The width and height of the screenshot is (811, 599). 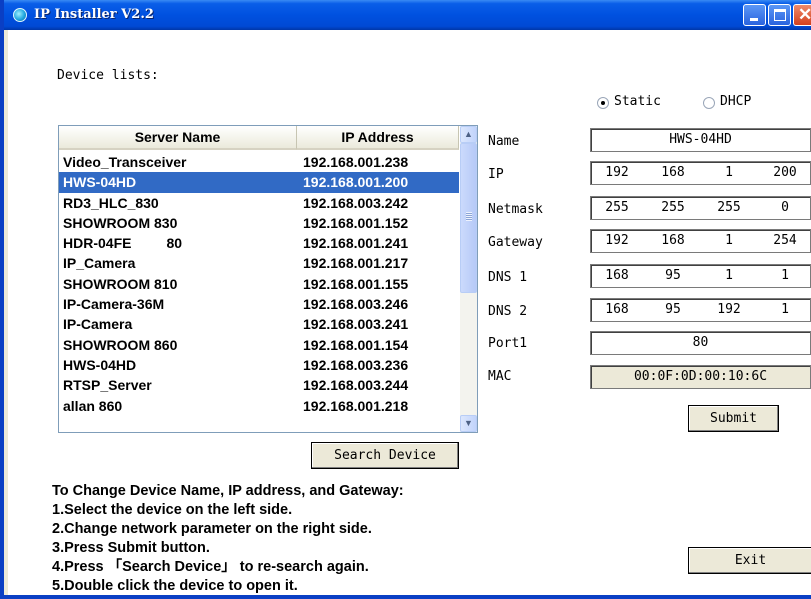 I want to click on dns2-octet-1: 168, so click(x=617, y=309).